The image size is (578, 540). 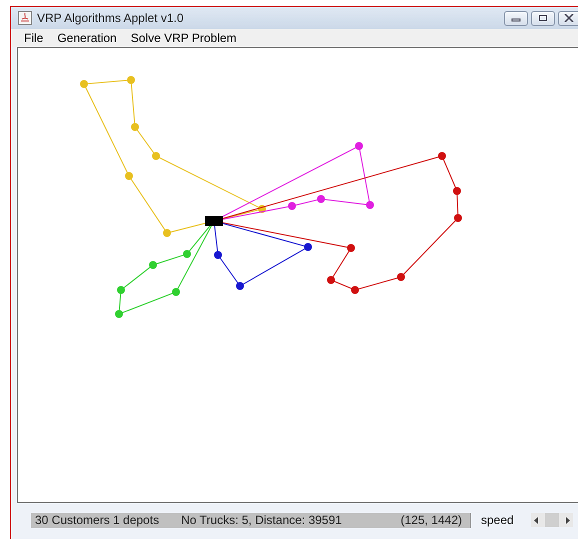 What do you see at coordinates (214, 221) in the screenshot?
I see `depot-marker` at bounding box center [214, 221].